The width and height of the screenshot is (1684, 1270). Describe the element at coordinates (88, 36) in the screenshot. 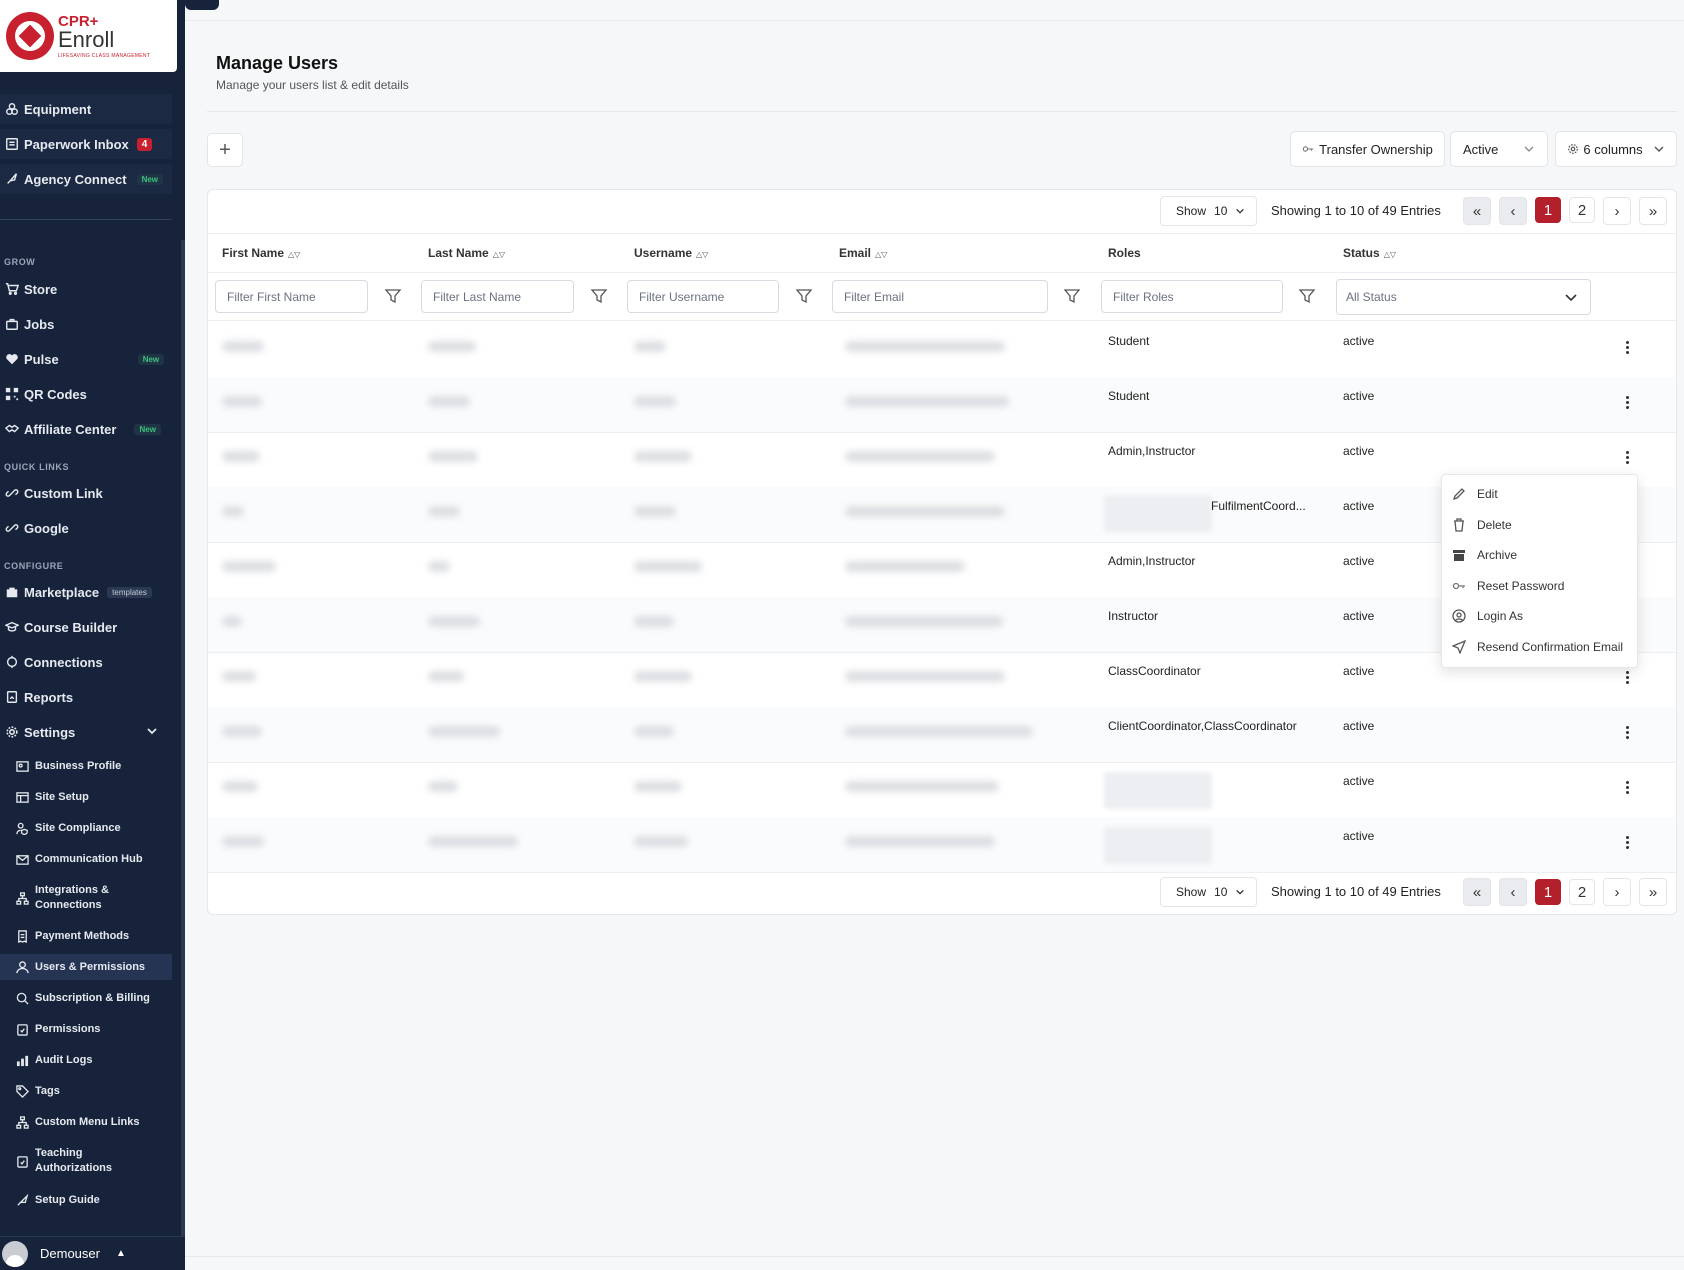

I see `brand-logo: CPR+ Enroll LIFESAVING CLASS MANAGEMENT` at that location.